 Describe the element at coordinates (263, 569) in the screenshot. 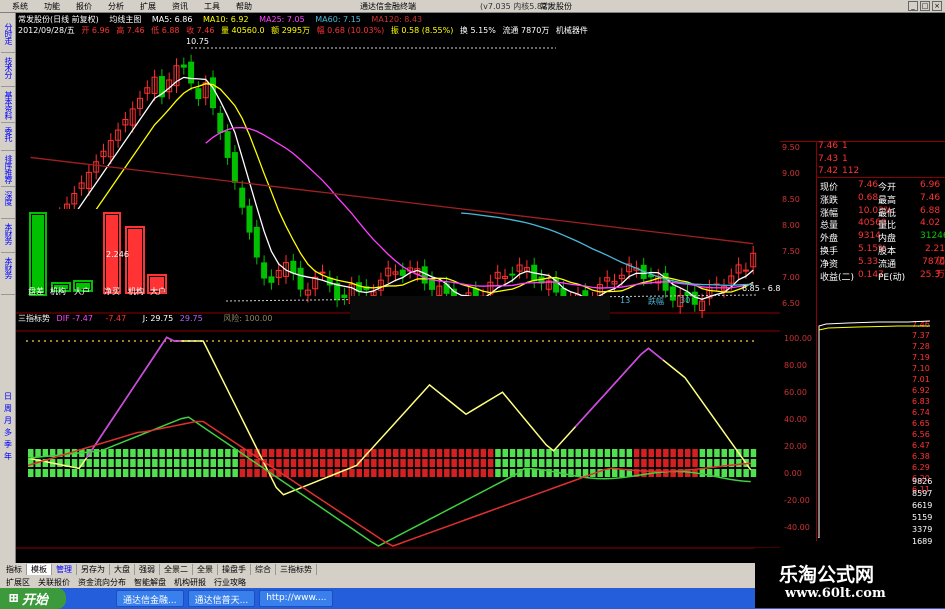

I see `tab-composite: 综合` at that location.